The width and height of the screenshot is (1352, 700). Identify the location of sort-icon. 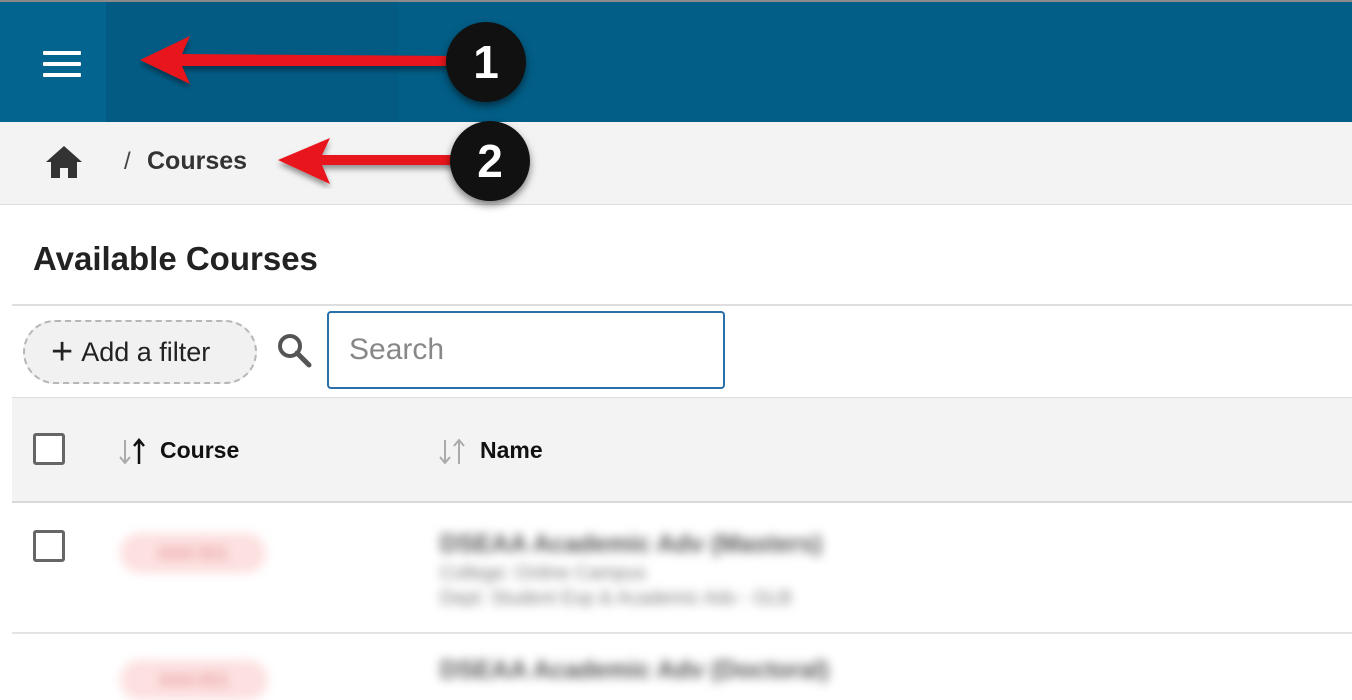
(452, 452).